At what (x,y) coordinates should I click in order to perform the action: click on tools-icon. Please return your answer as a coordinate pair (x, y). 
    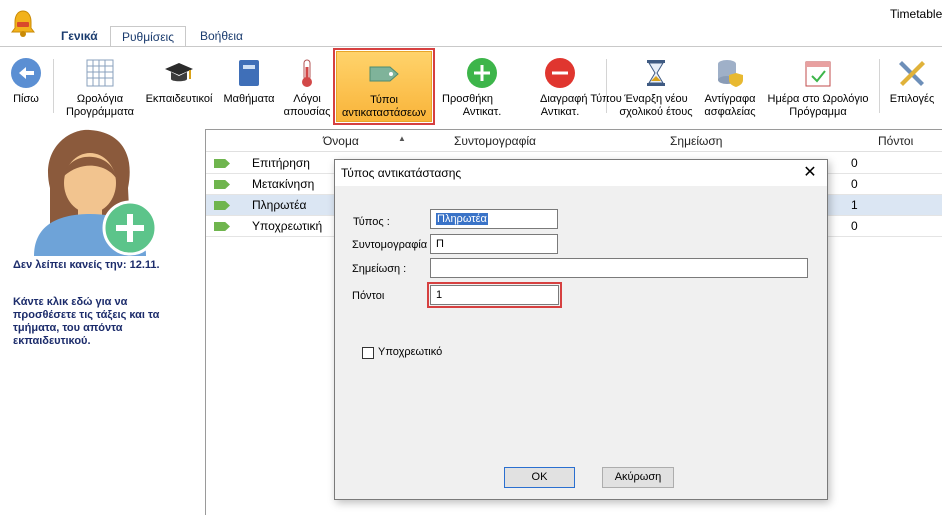
    Looking at the image, I should click on (912, 73).